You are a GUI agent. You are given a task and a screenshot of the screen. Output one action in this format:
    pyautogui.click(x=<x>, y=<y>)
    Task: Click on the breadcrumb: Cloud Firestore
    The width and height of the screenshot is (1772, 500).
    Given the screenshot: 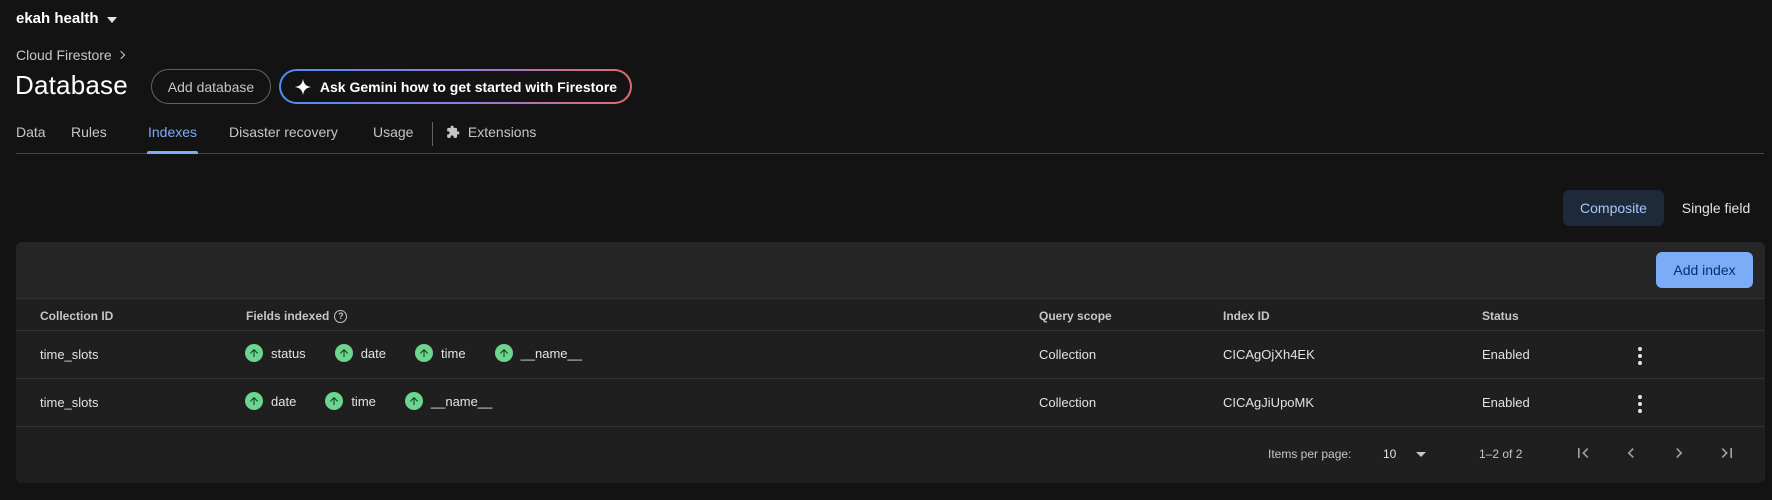 What is the action you would take?
    pyautogui.click(x=70, y=55)
    